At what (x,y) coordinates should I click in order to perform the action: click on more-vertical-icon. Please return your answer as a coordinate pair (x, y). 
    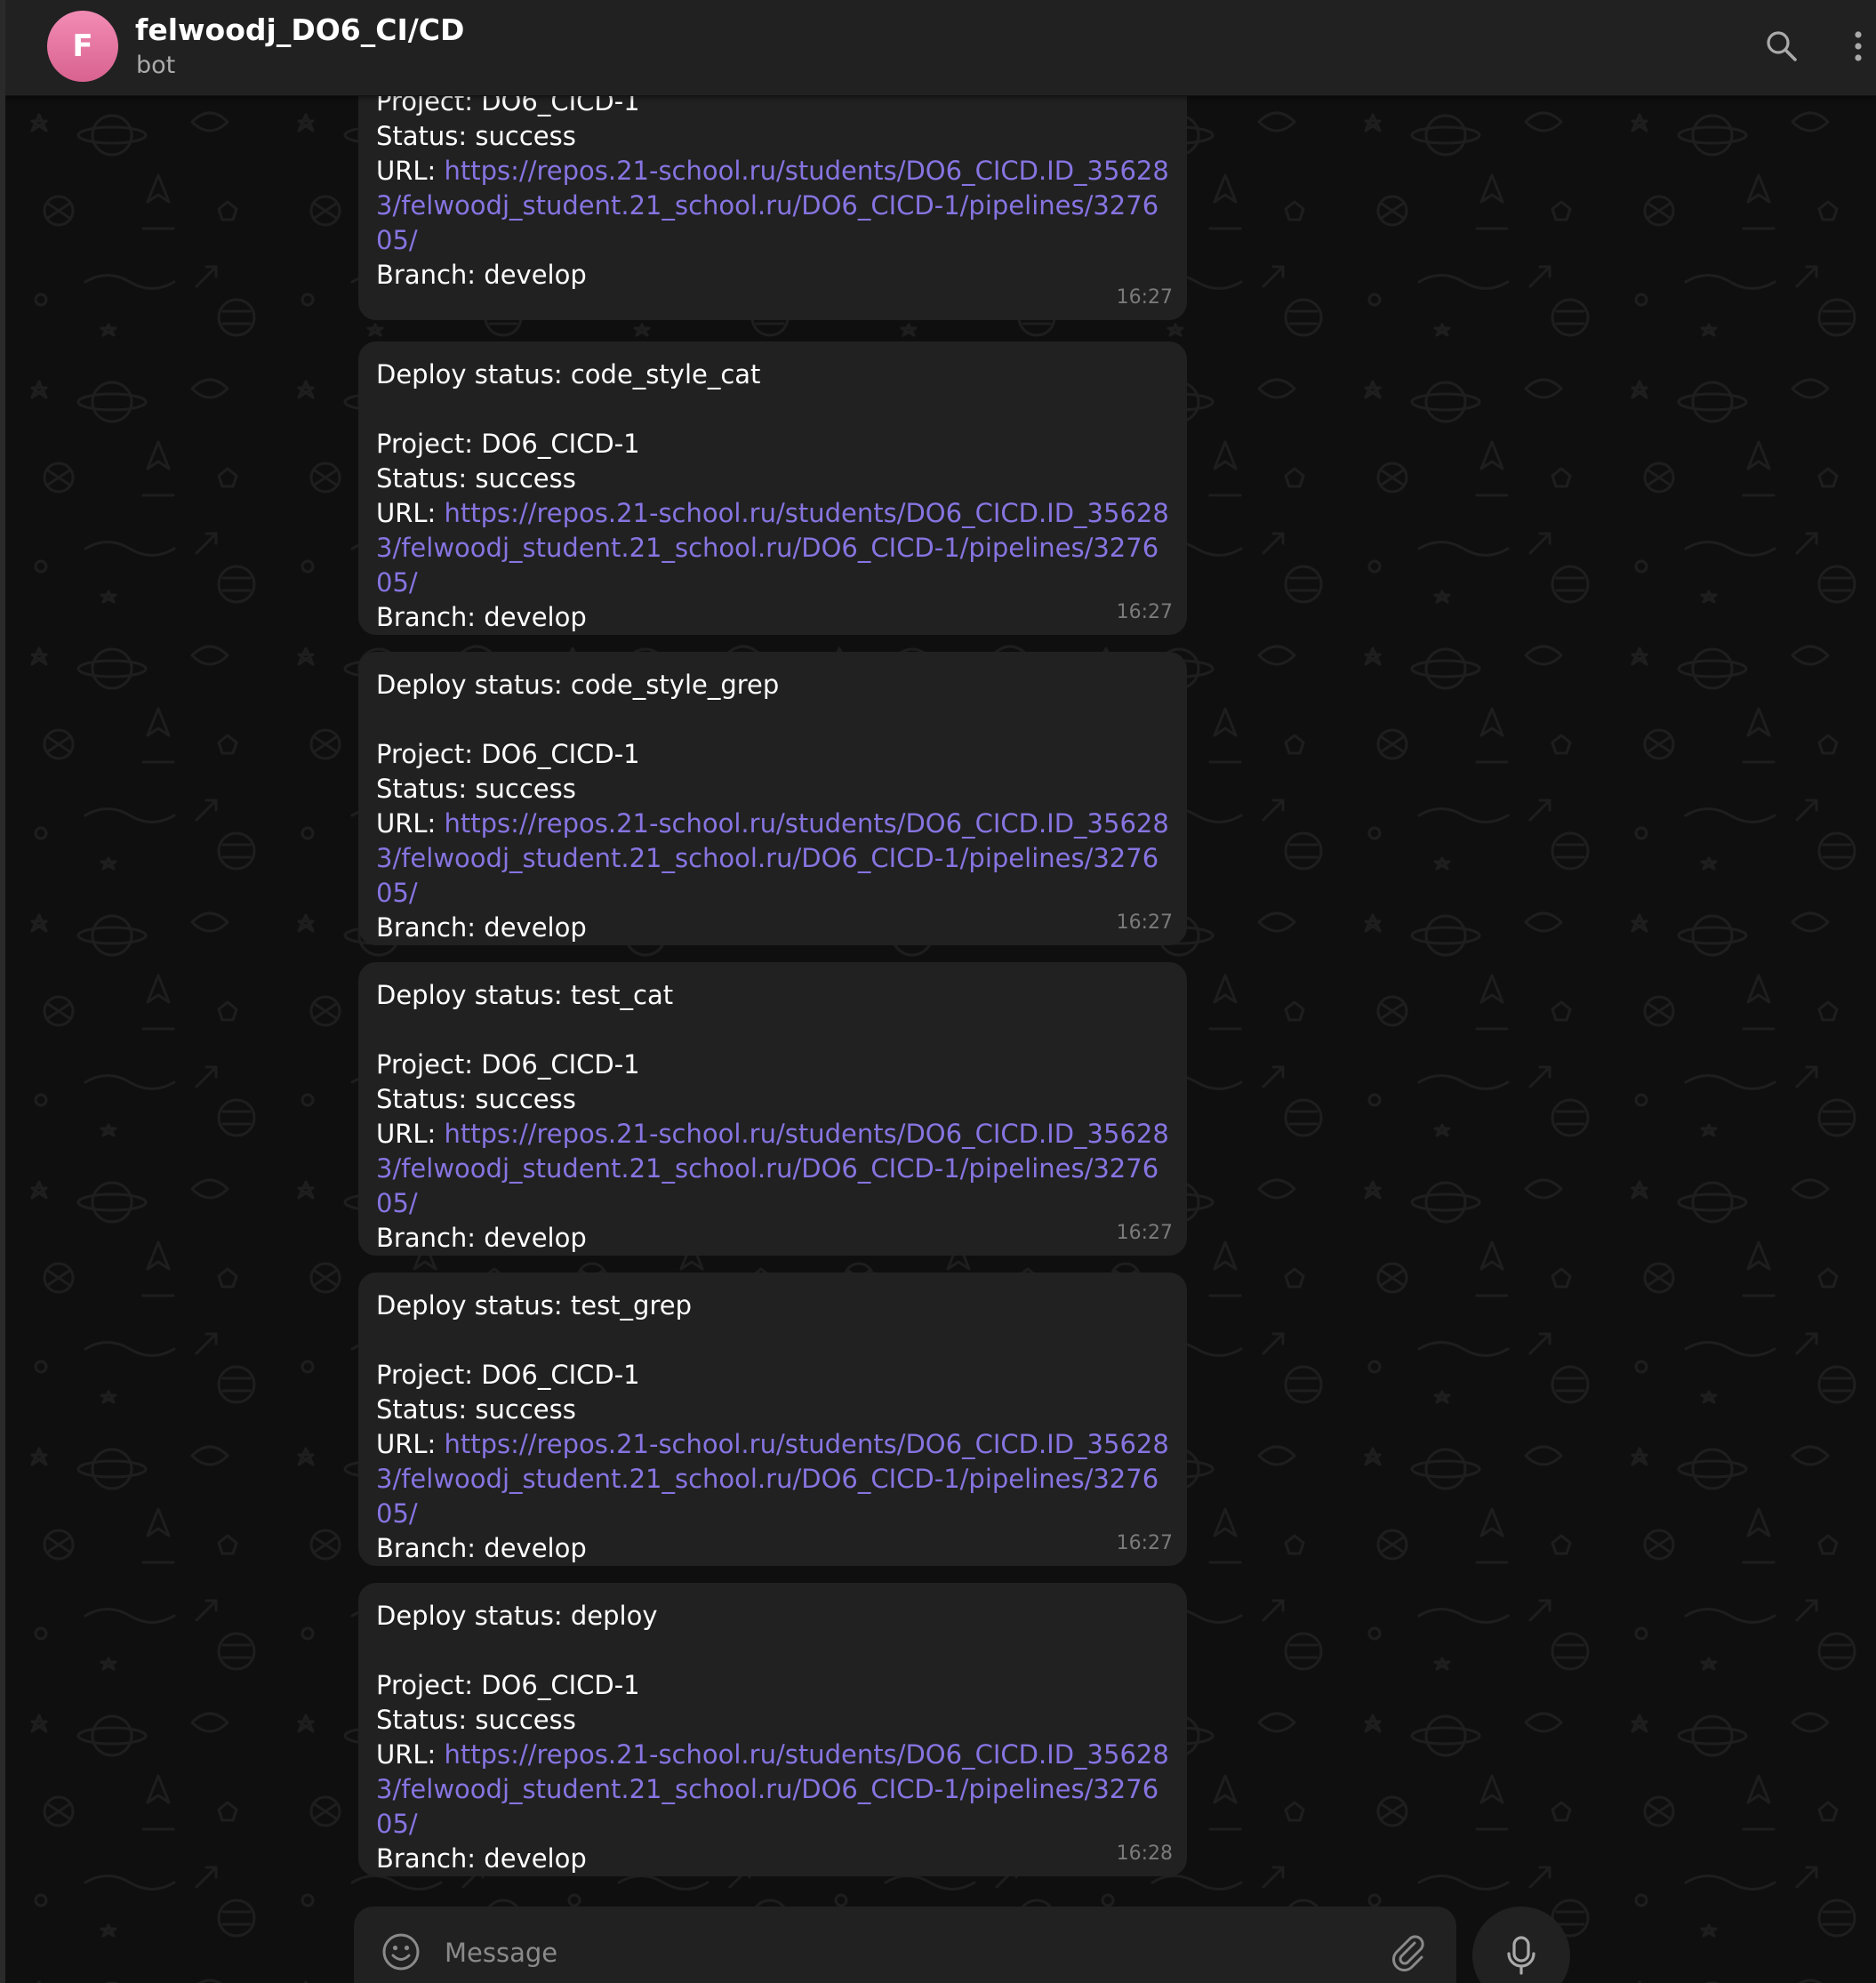
    Looking at the image, I should click on (1858, 46).